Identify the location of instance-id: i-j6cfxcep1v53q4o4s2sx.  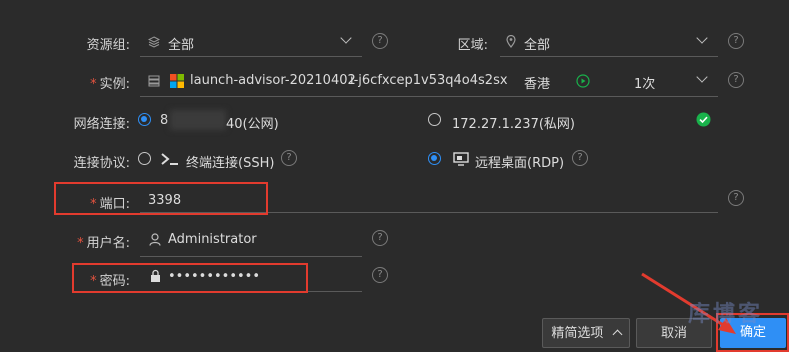
(429, 80).